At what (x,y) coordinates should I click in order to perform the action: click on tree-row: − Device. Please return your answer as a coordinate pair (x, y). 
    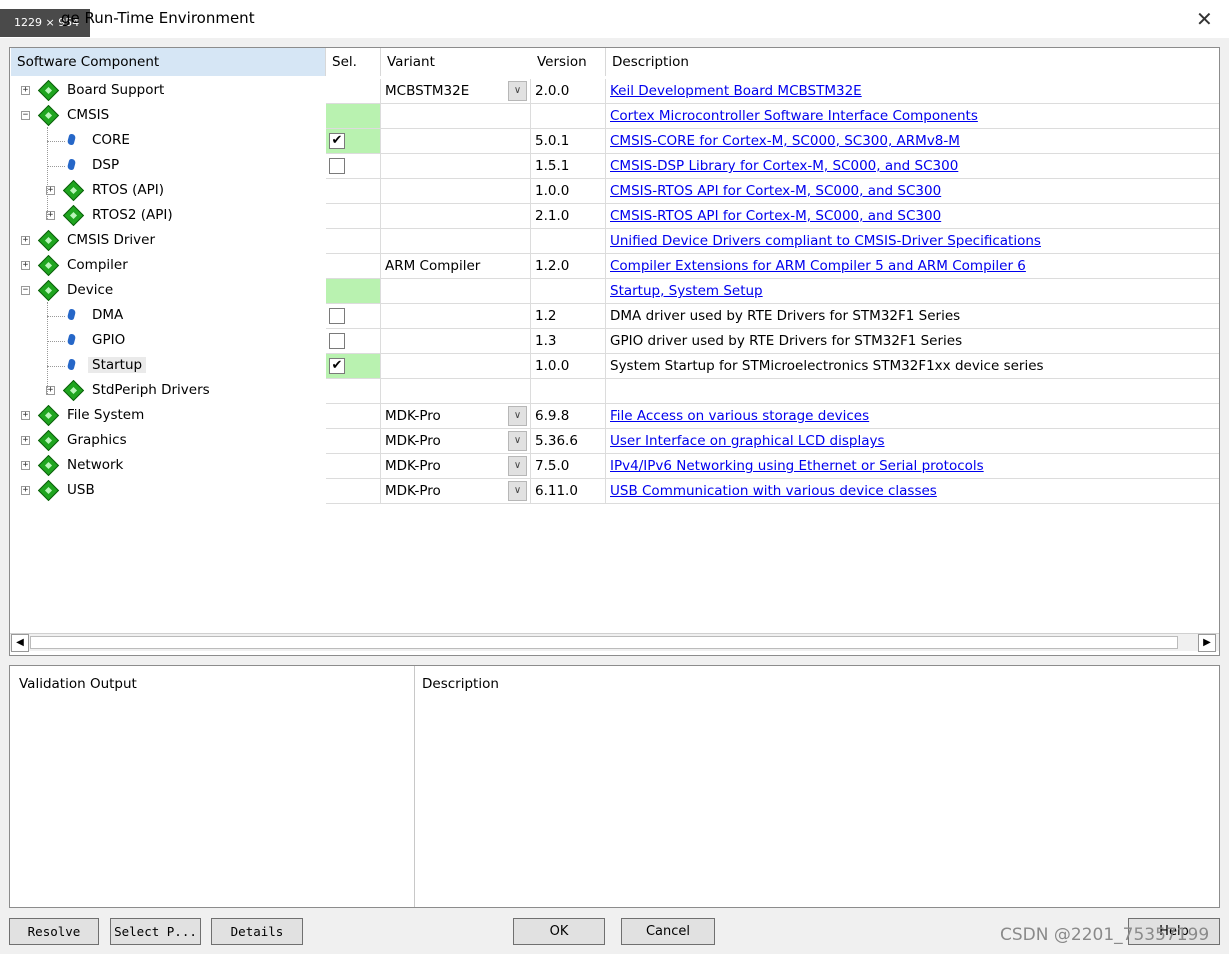
    Looking at the image, I should click on (168, 291).